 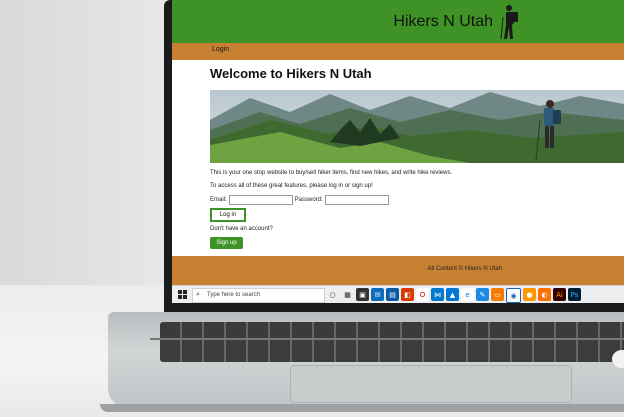 What do you see at coordinates (362, 408) in the screenshot?
I see `laptop-base-lip` at bounding box center [362, 408].